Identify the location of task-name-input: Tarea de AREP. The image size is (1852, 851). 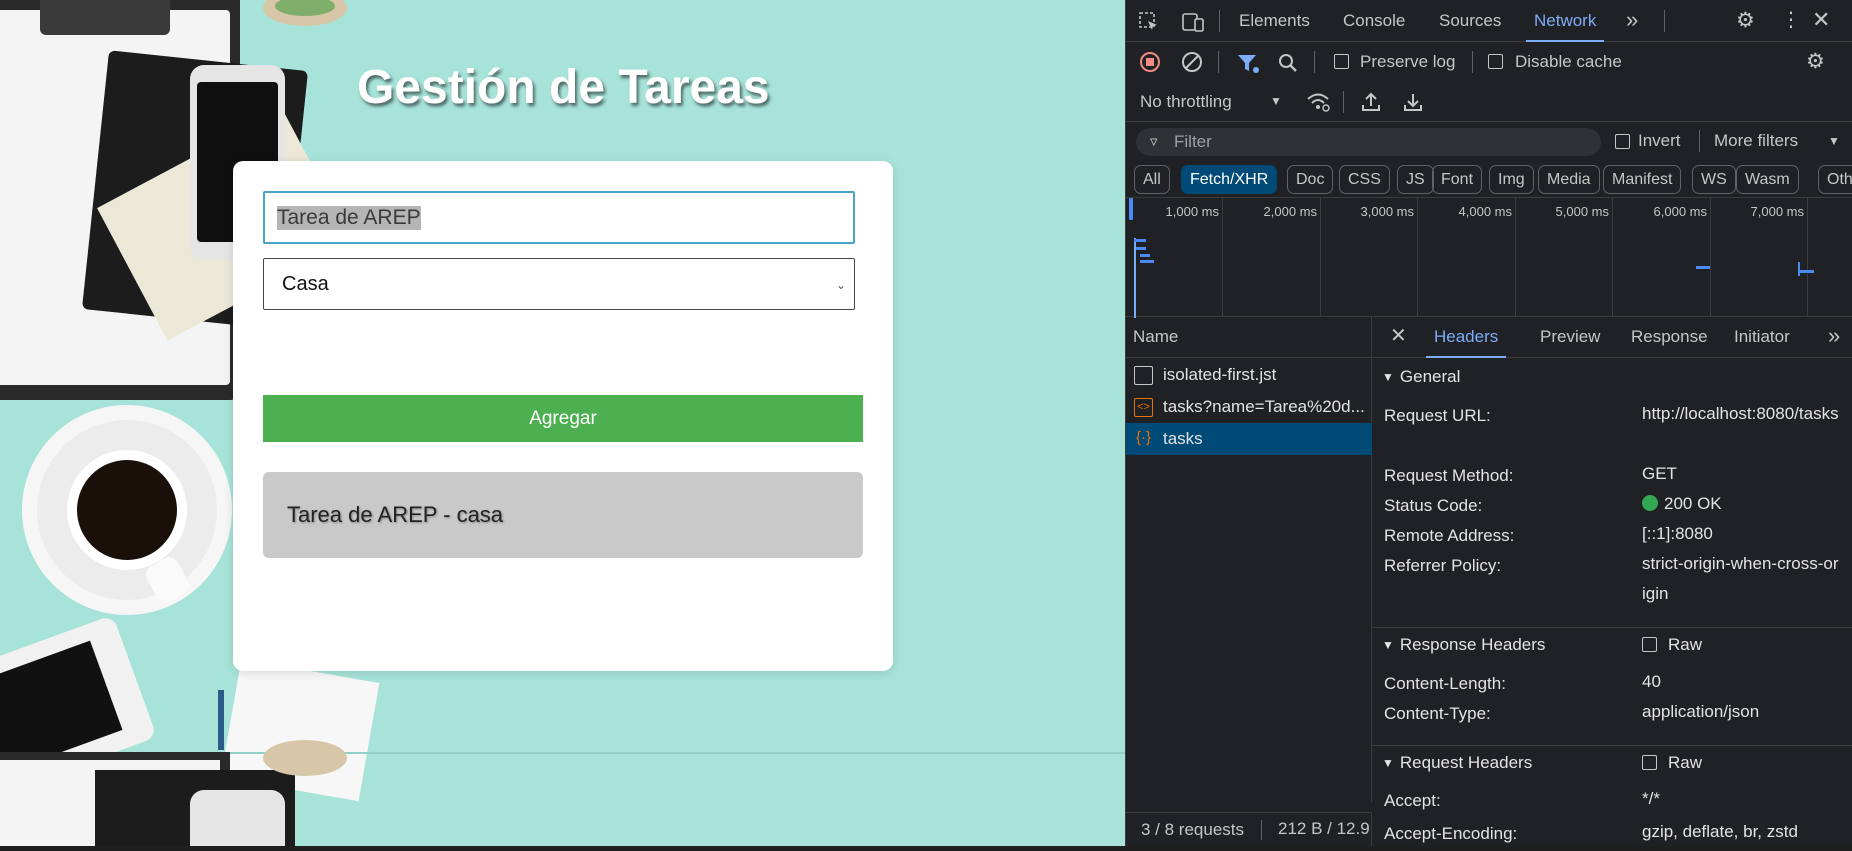
(559, 217).